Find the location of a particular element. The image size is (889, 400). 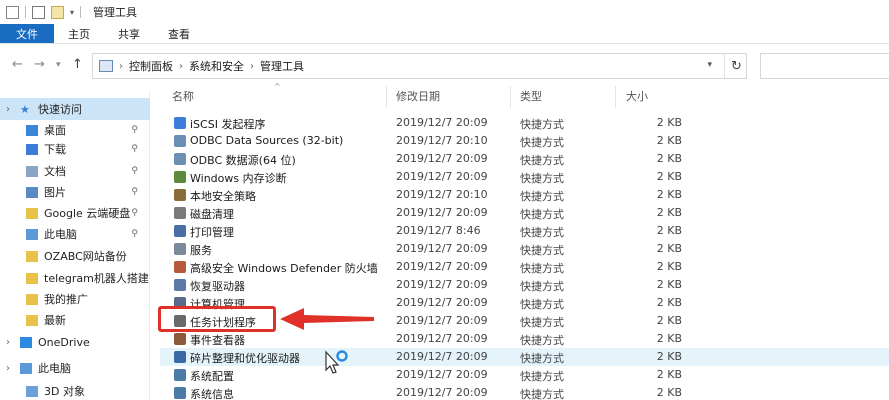

file-name: 碎片整理和优化驱动器 is located at coordinates (245, 358).